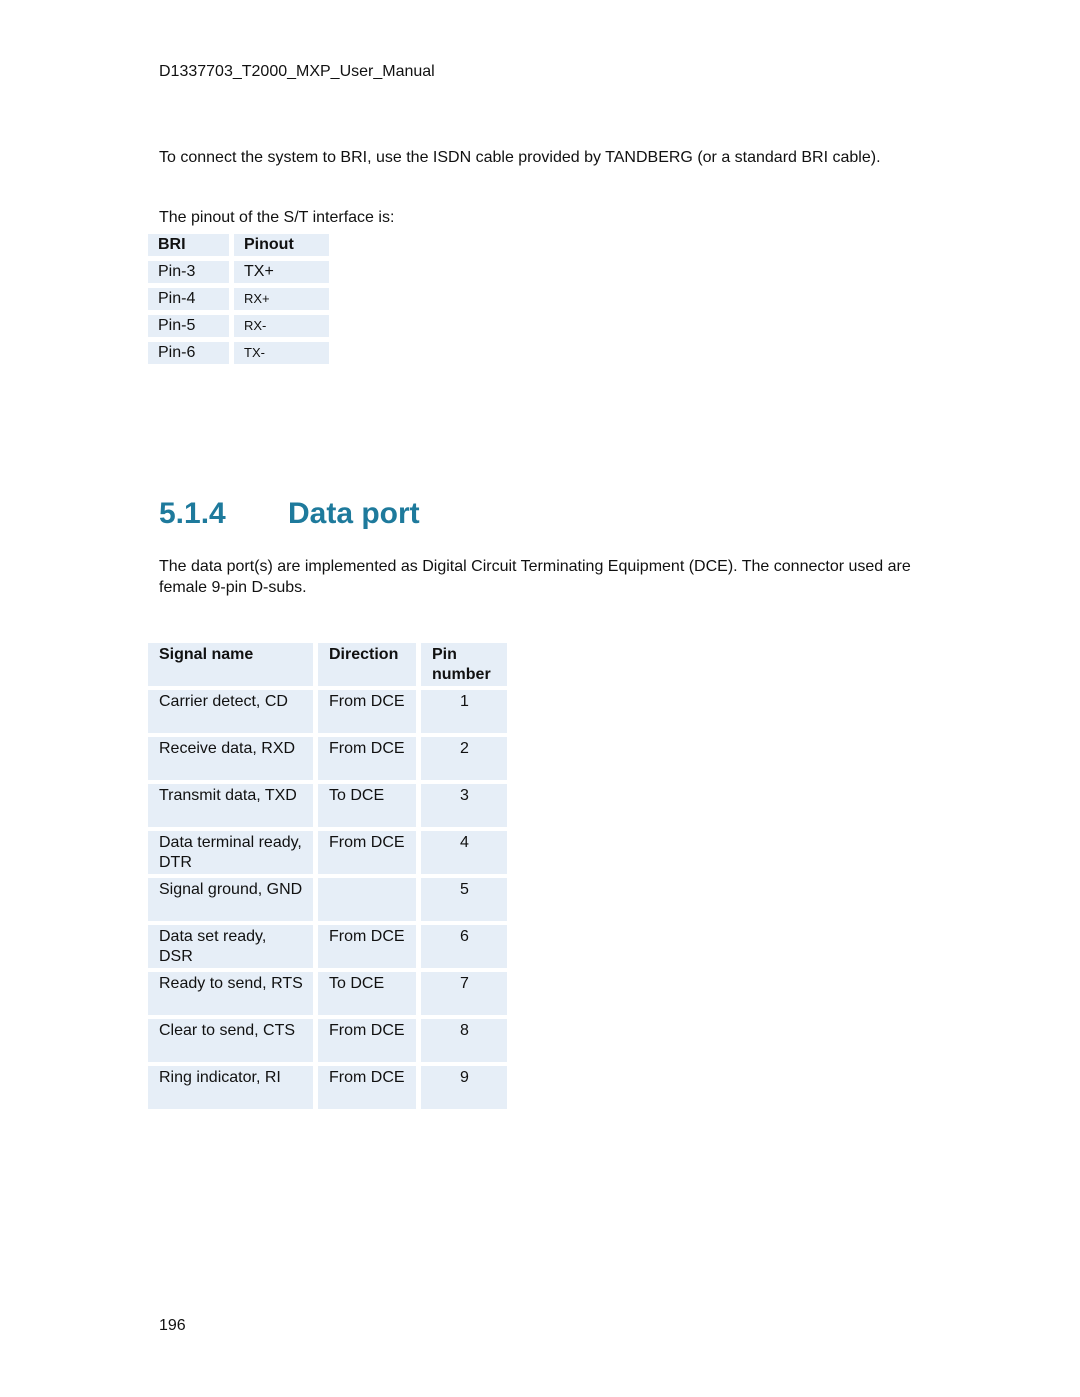 Image resolution: width=1080 pixels, height=1397 pixels. I want to click on bri-table-row: Pin-6 TX-, so click(238, 353).